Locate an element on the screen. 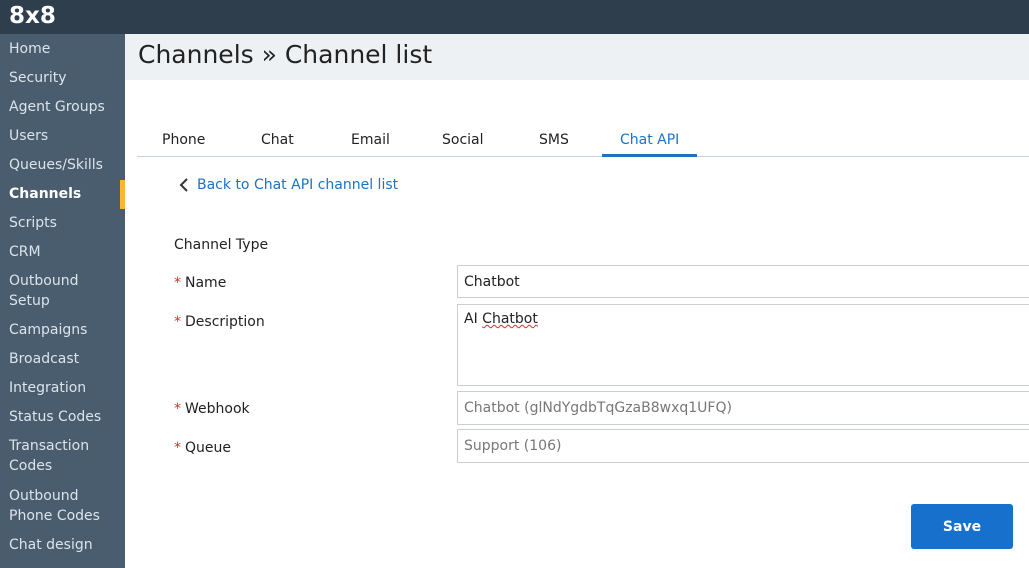 This screenshot has width=1029, height=568. chevron-left-icon is located at coordinates (183, 185).